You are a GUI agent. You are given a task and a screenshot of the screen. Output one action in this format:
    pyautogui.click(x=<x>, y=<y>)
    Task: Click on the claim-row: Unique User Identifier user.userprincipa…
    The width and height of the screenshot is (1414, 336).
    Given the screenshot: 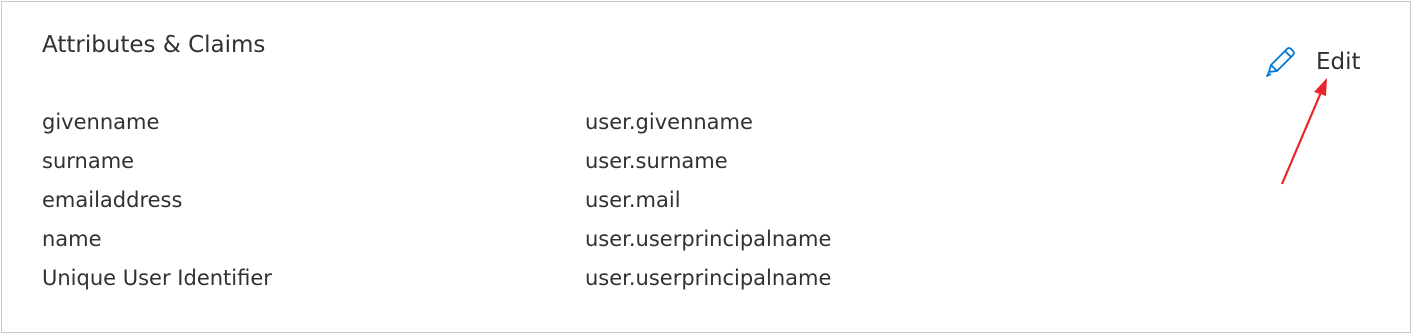 What is the action you would take?
    pyautogui.click(x=542, y=277)
    